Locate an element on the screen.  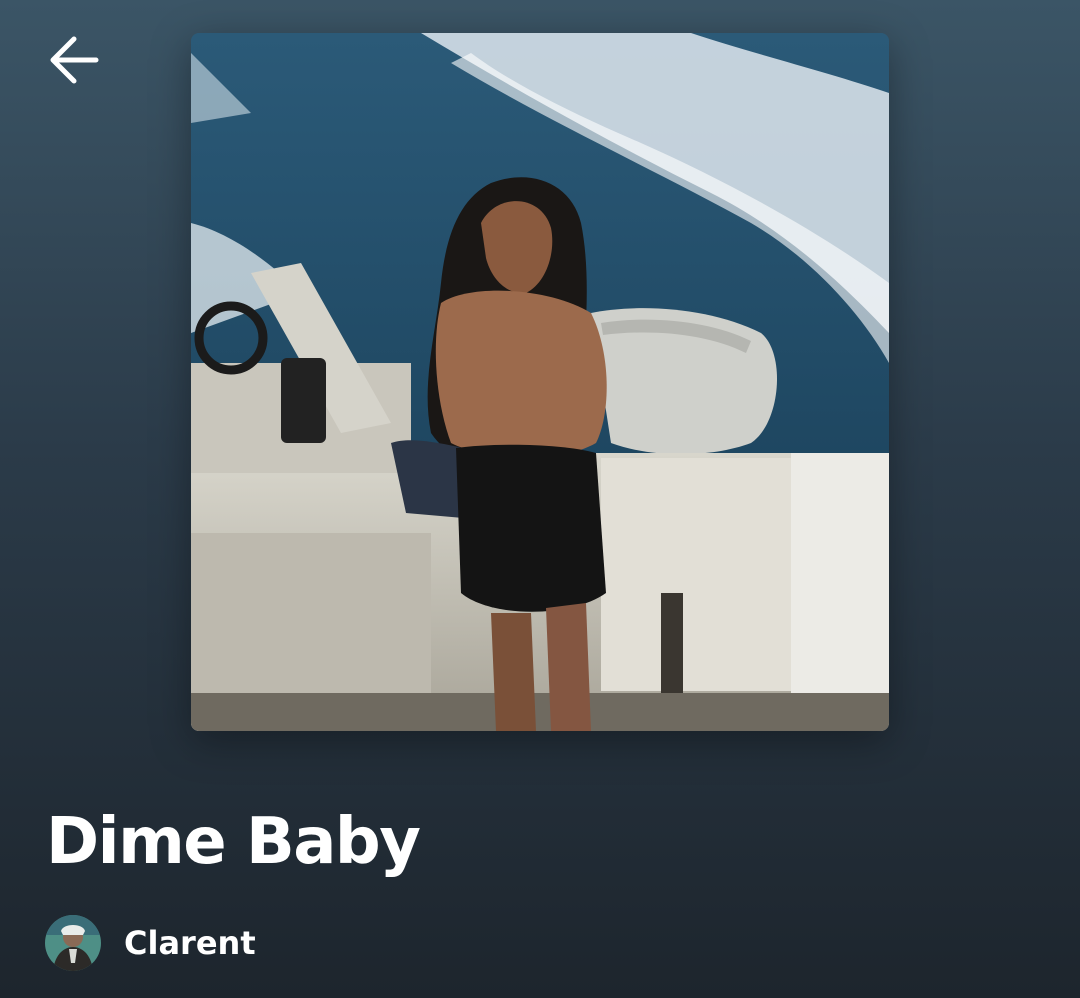
arrow-left-icon is located at coordinates (74, 60).